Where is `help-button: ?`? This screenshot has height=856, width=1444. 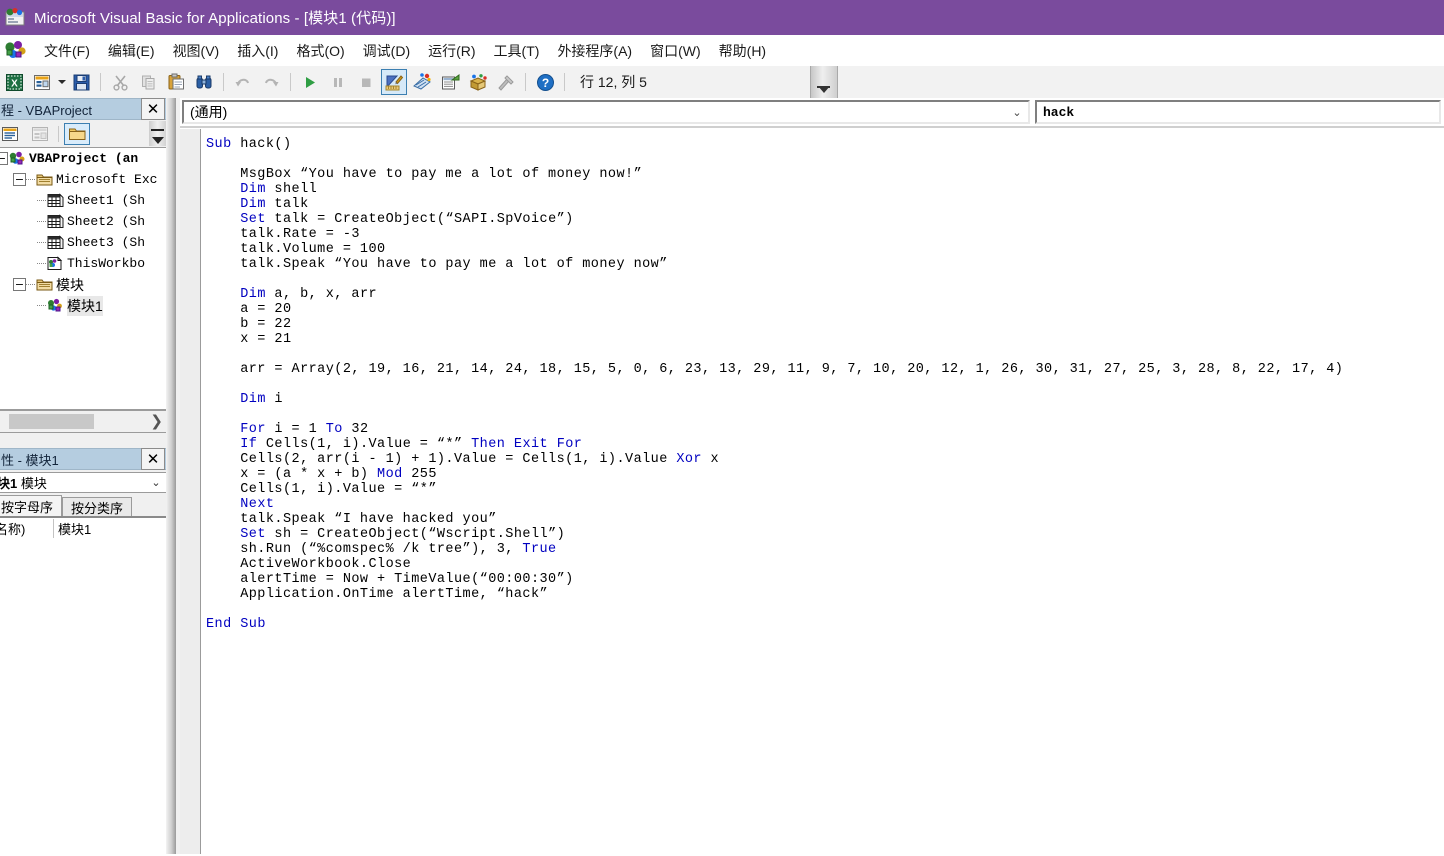
help-button: ? is located at coordinates (545, 82).